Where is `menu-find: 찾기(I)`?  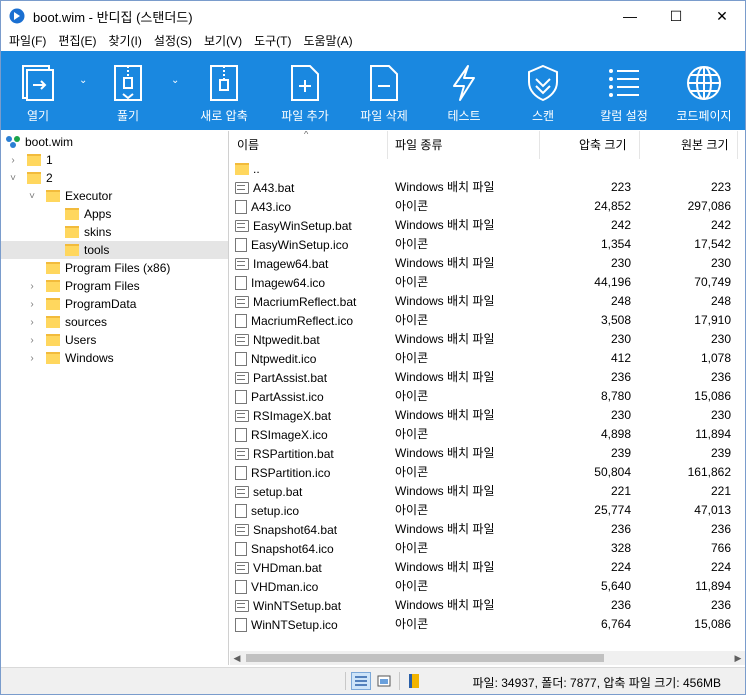
menu-find: 찾기(I) is located at coordinates (124, 41).